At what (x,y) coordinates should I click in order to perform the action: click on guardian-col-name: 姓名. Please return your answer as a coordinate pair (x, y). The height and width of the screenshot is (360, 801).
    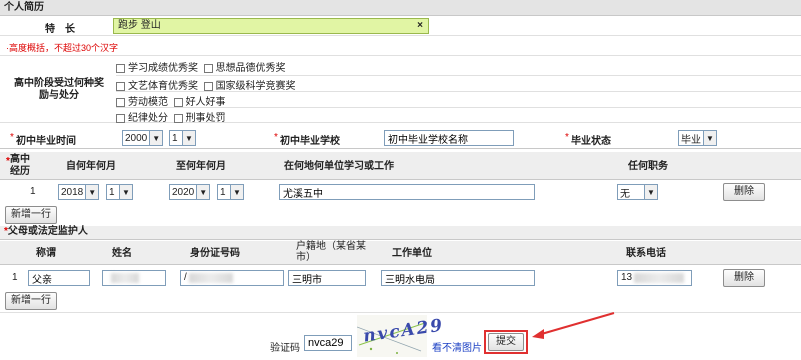
    Looking at the image, I should click on (122, 253).